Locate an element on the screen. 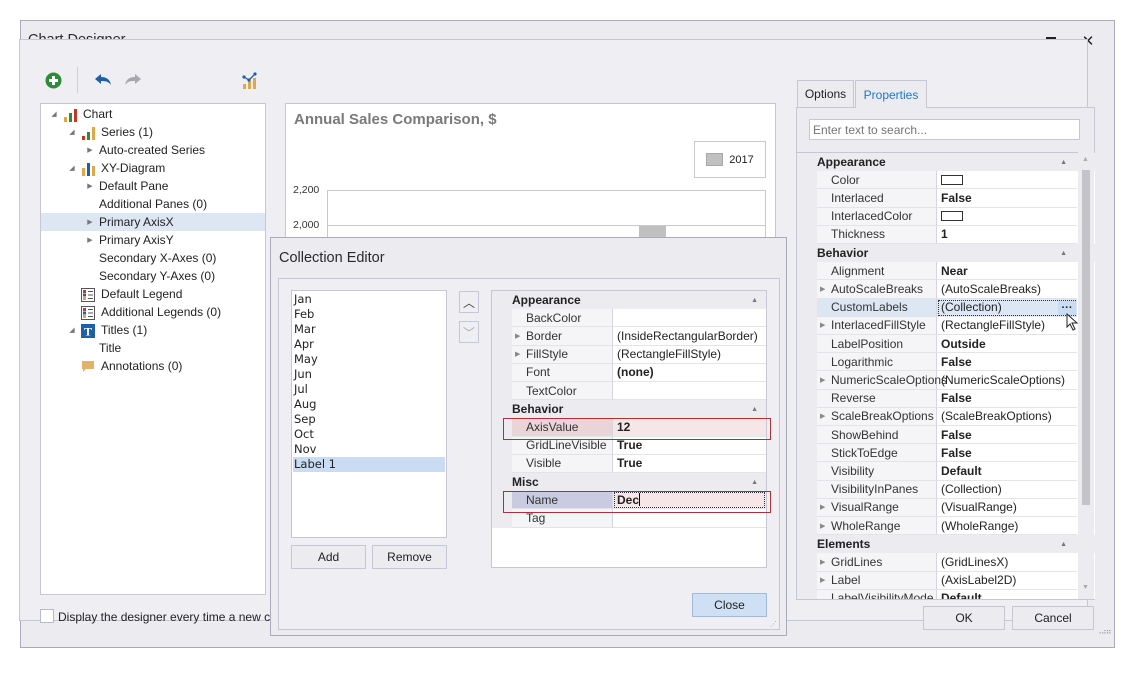  property-category: Behavior ▲ is located at coordinates (629, 409).